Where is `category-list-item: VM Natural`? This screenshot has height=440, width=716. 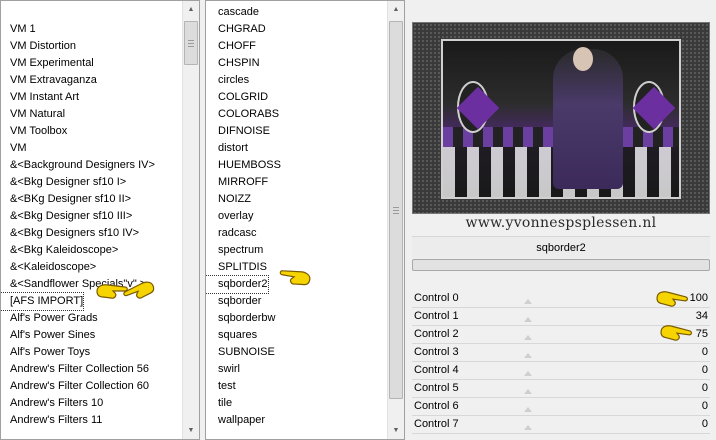 category-list-item: VM Natural is located at coordinates (33, 114).